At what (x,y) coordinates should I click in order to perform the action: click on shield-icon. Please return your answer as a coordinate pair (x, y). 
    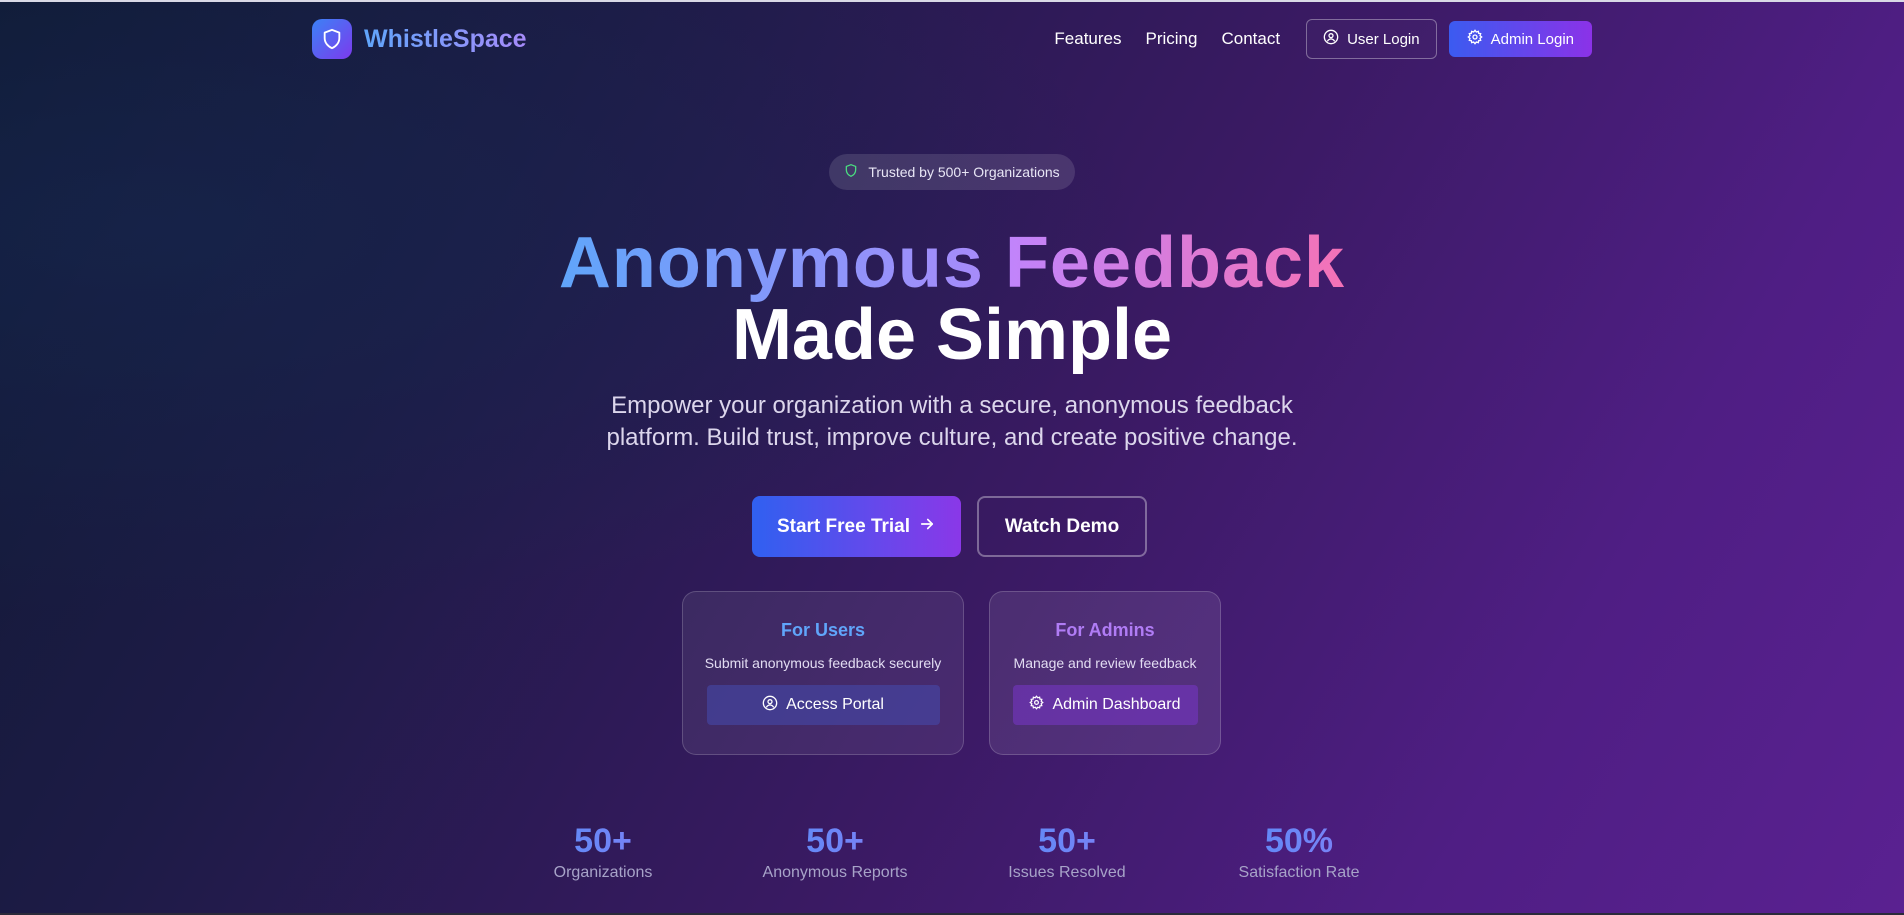
    Looking at the image, I should click on (332, 39).